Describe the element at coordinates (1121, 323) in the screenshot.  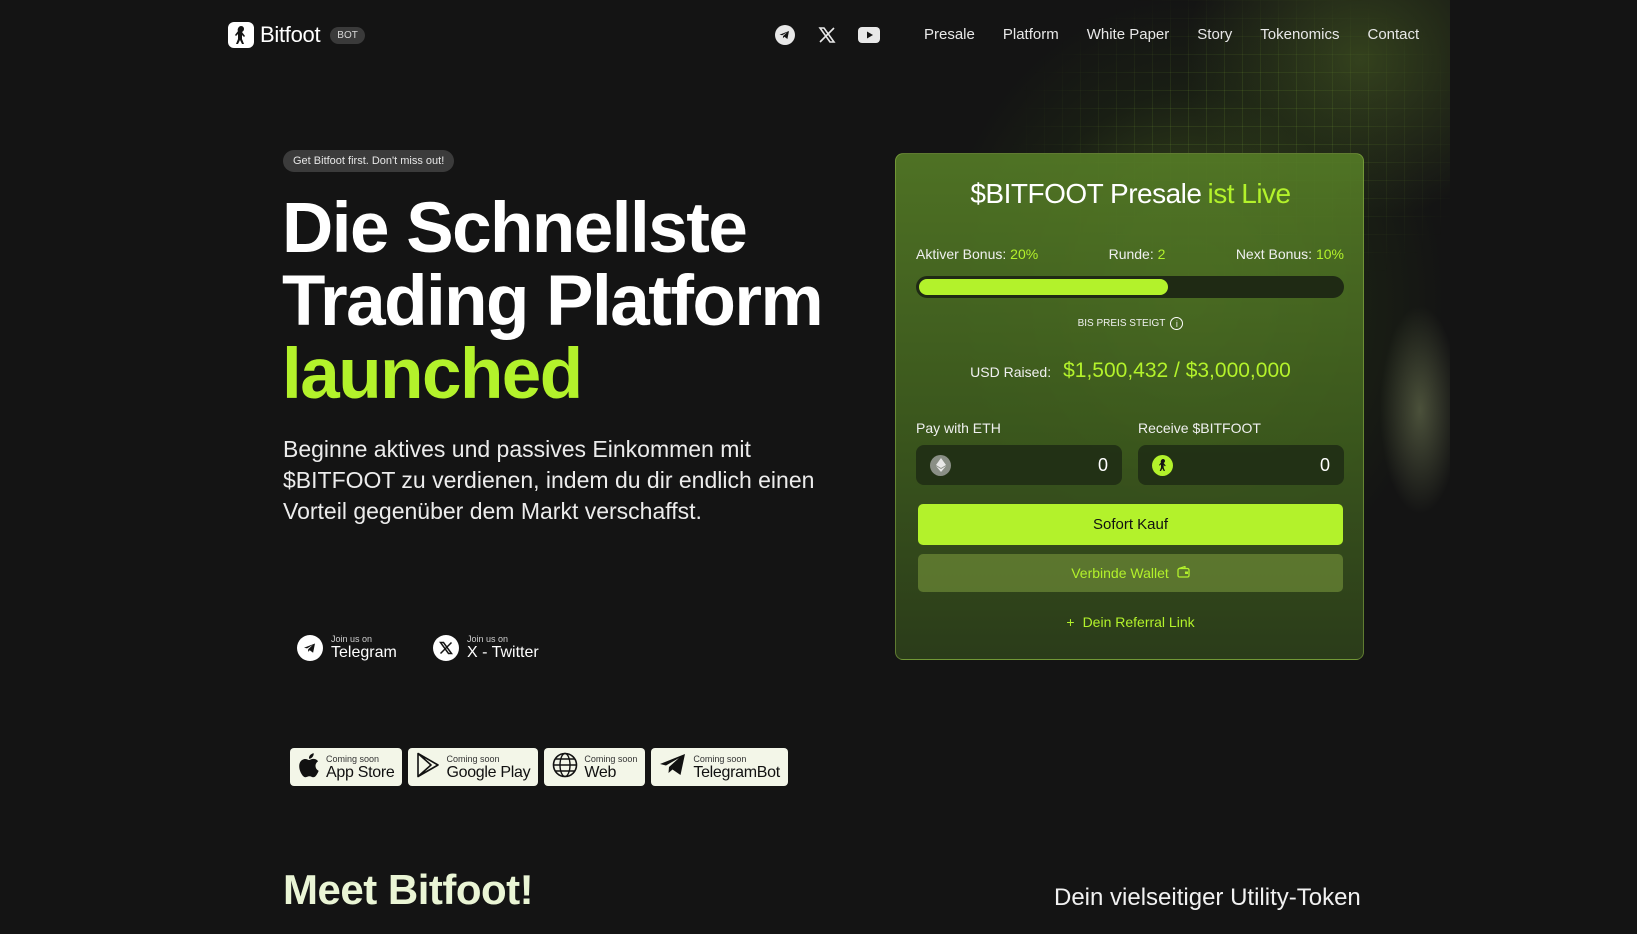
I see `until-price-rises-label: BIS PREIS STEIGT` at that location.